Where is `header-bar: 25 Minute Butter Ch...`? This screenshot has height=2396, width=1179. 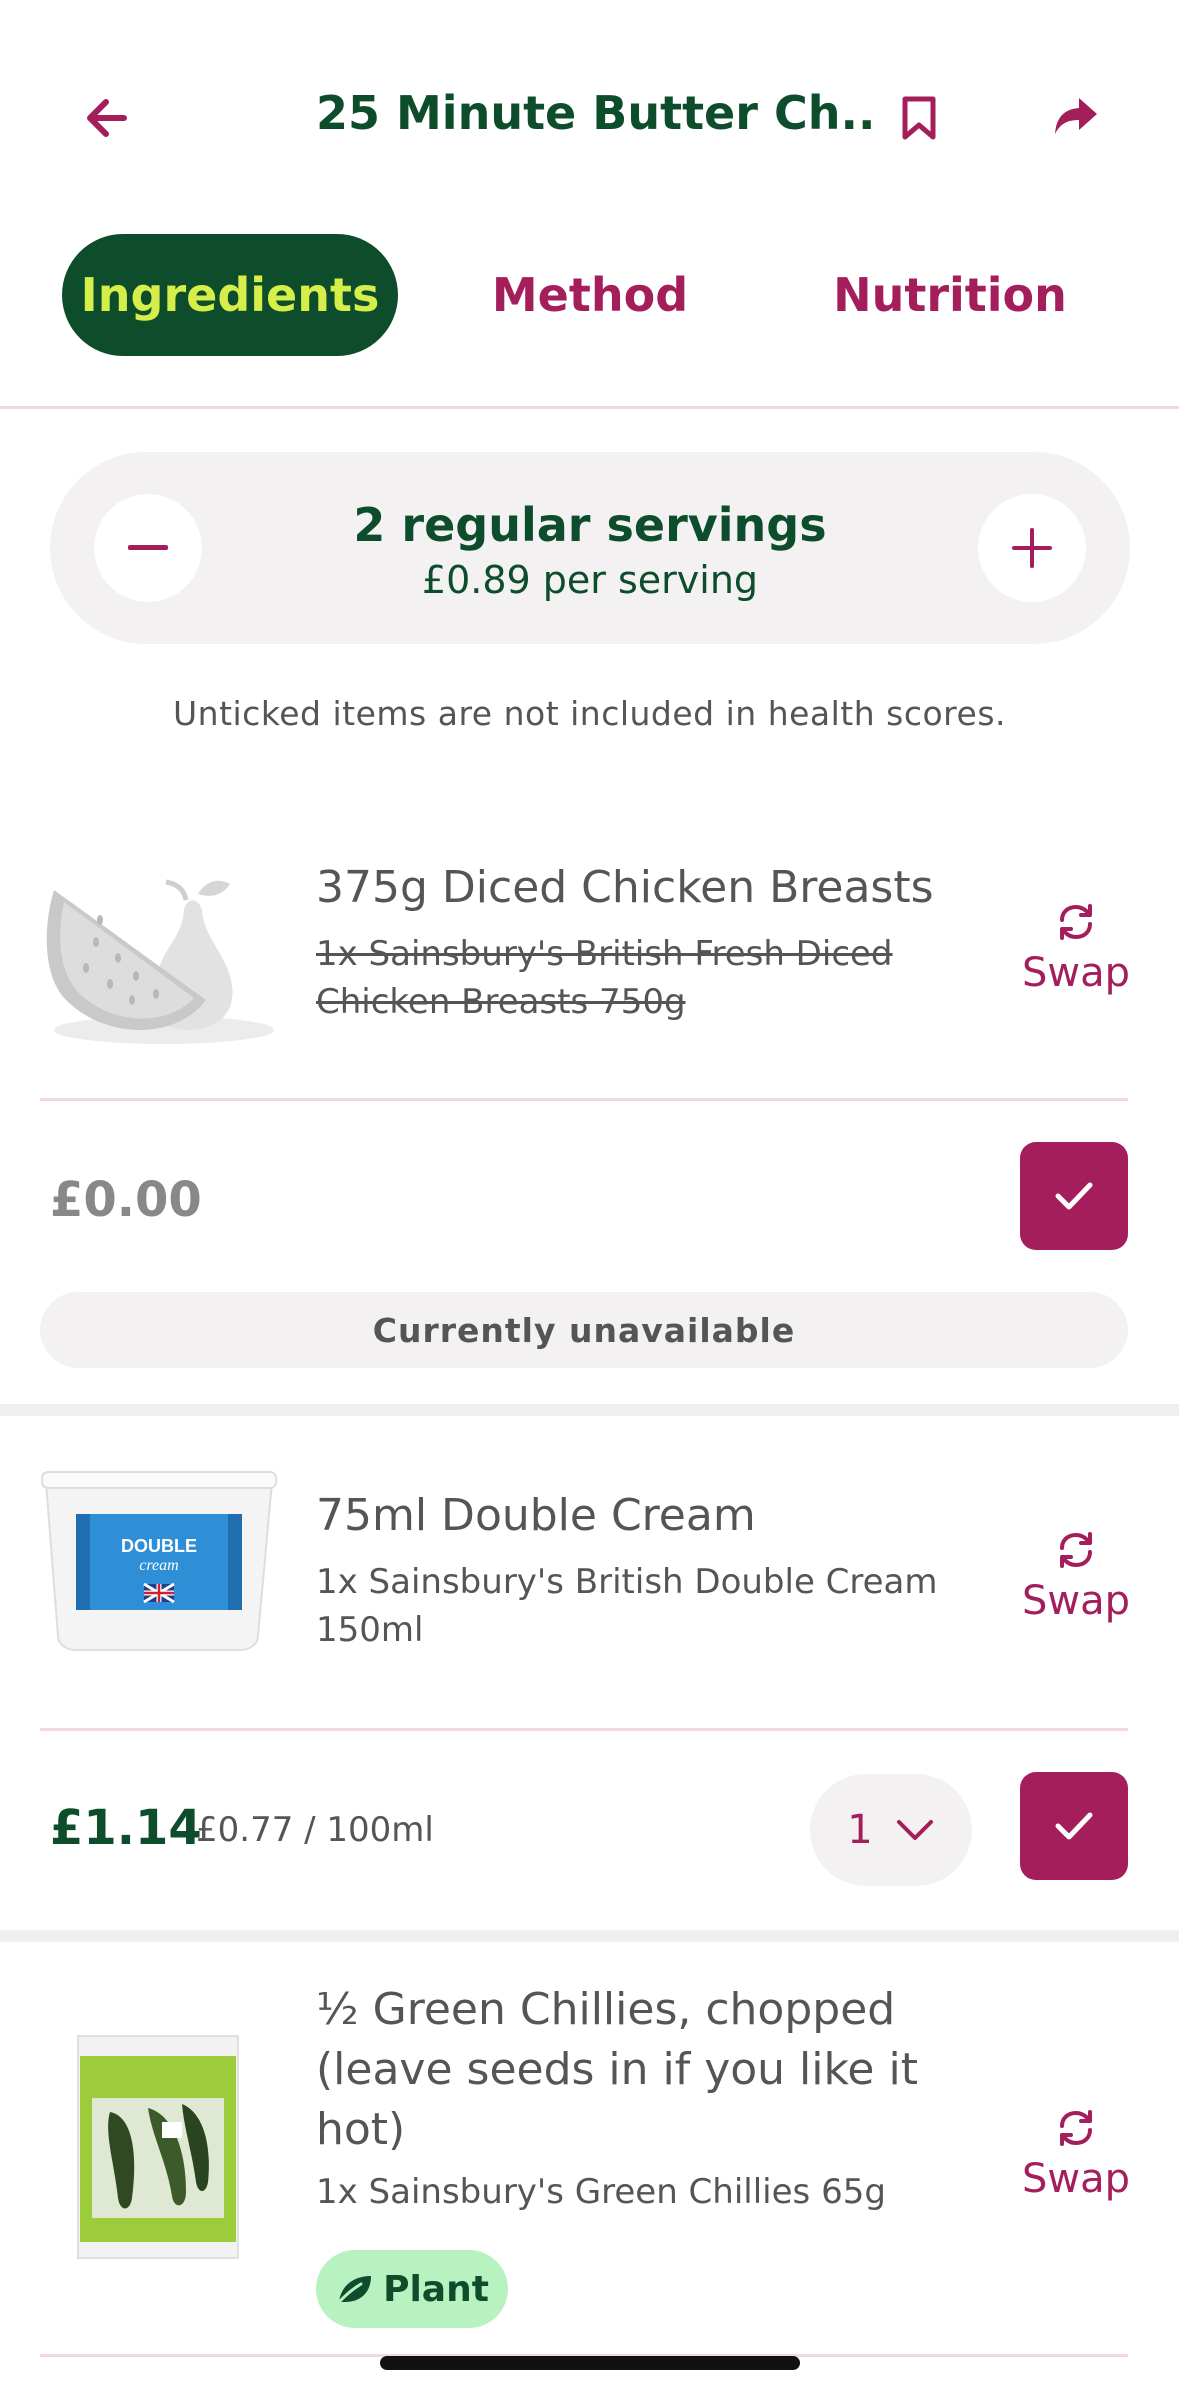
header-bar: 25 Minute Butter Ch... is located at coordinates (589, 100).